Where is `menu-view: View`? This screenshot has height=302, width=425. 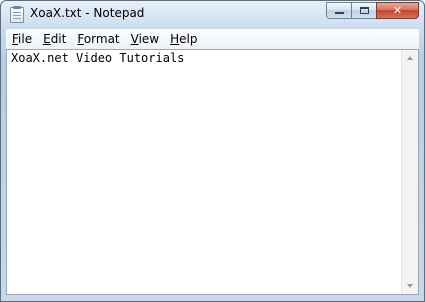
menu-view: View is located at coordinates (145, 39).